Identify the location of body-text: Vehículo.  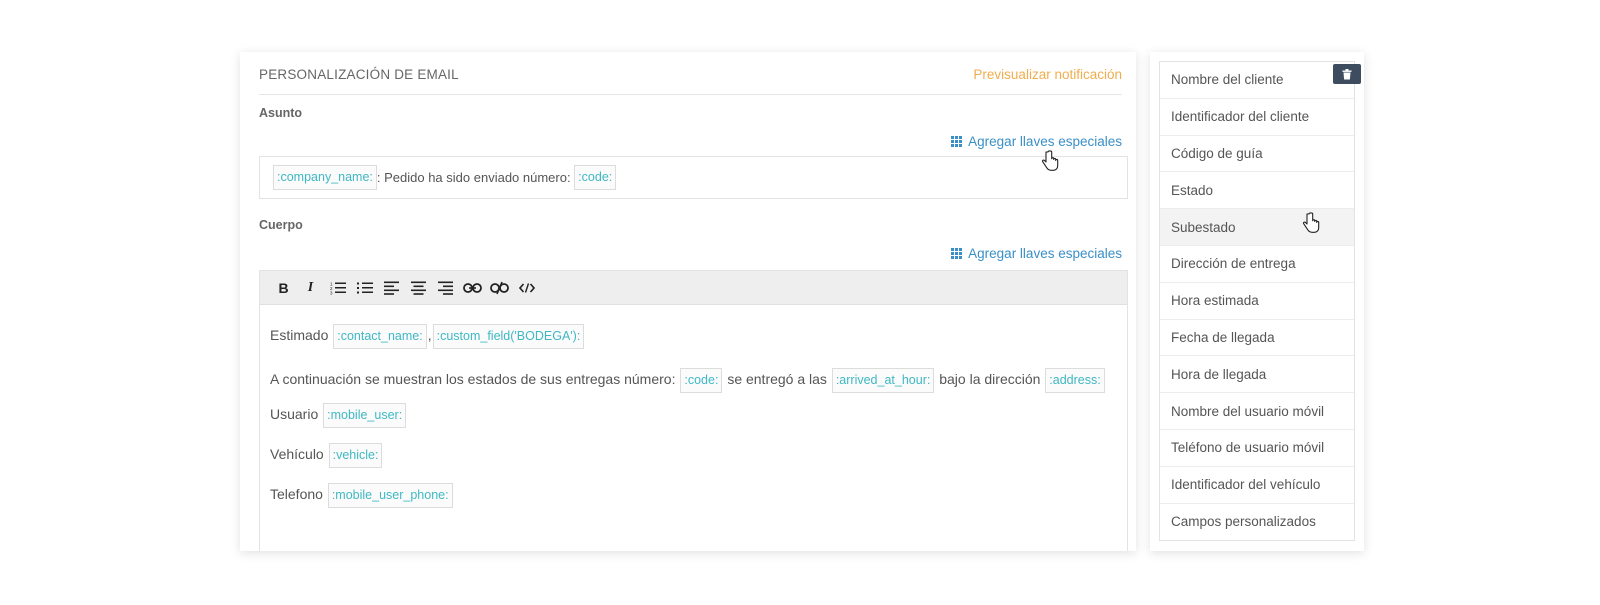
(297, 454).